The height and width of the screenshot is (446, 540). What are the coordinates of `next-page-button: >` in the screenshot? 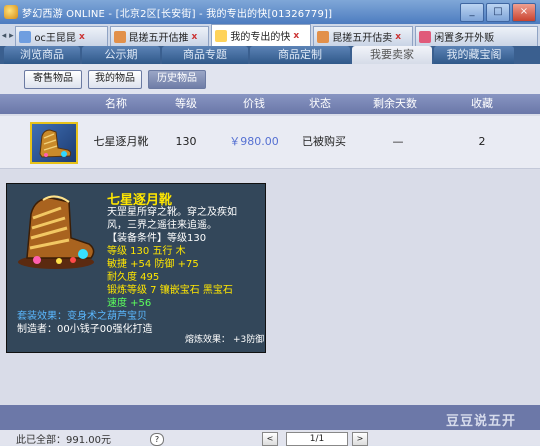 It's located at (360, 439).